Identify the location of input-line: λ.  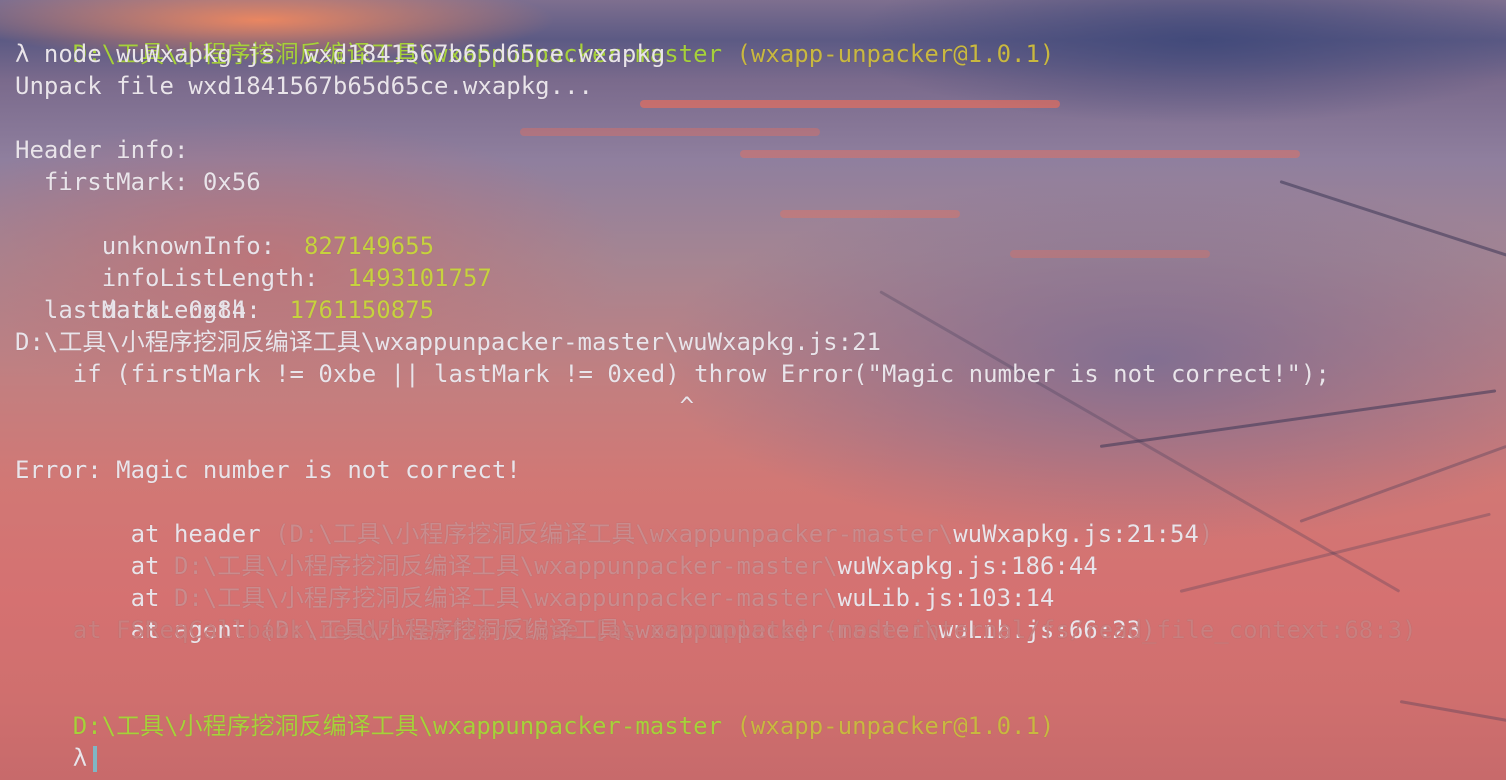
(56, 741).